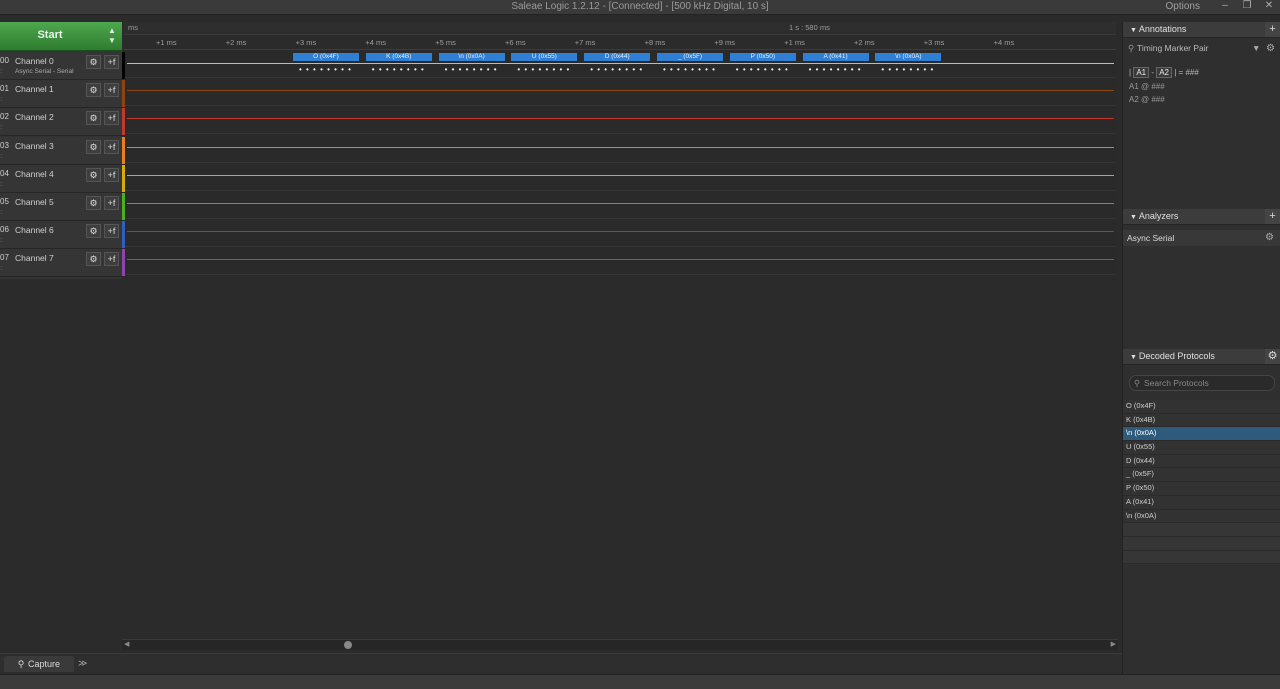 This screenshot has width=1280, height=689. I want to click on decoded-frame-bubble: K (0x4B), so click(398, 57).